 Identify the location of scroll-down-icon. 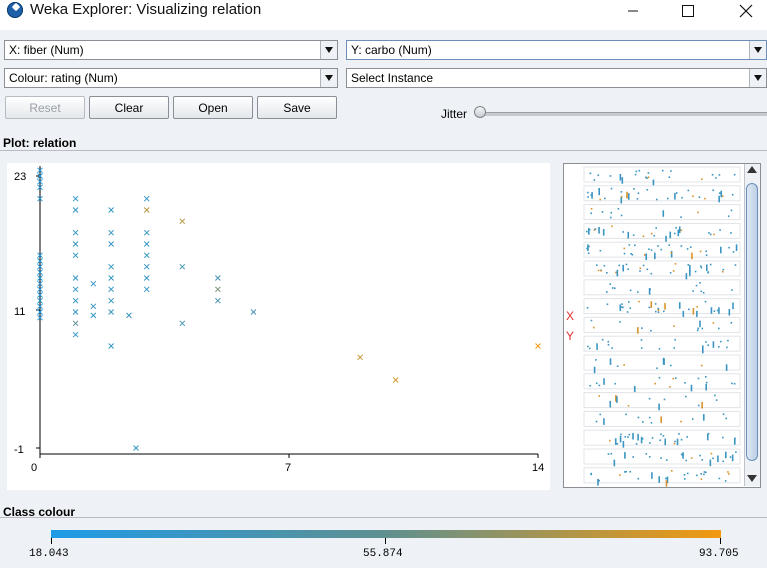
(752, 478).